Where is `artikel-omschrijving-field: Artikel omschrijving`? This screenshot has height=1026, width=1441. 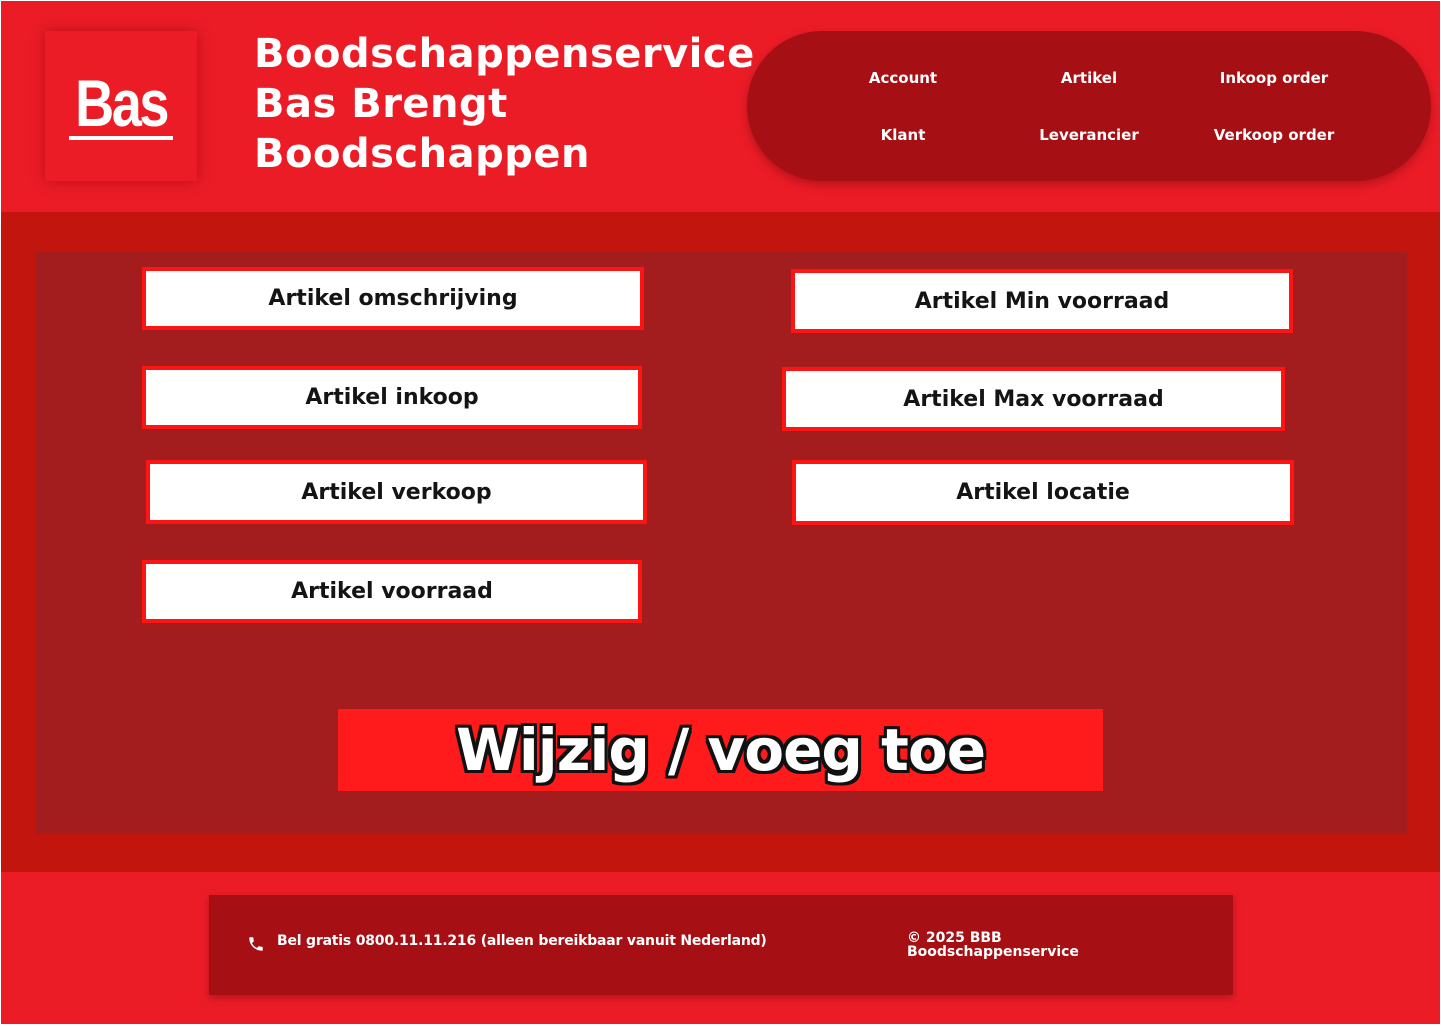 artikel-omschrijving-field: Artikel omschrijving is located at coordinates (393, 298).